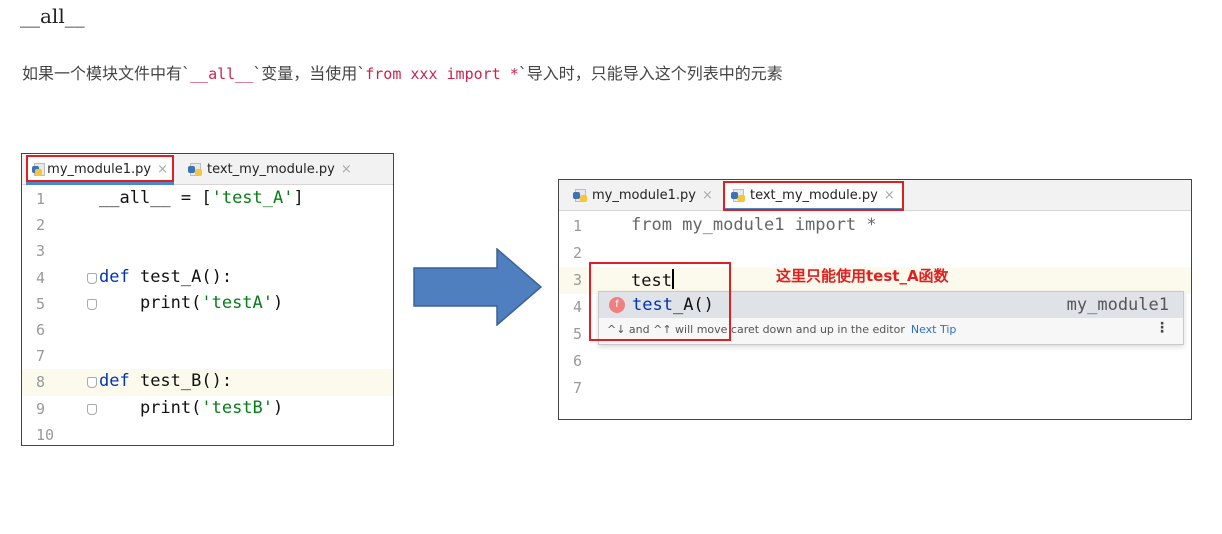 The width and height of the screenshot is (1222, 534). Describe the element at coordinates (478, 287) in the screenshot. I see `arrow-right-icon` at that location.